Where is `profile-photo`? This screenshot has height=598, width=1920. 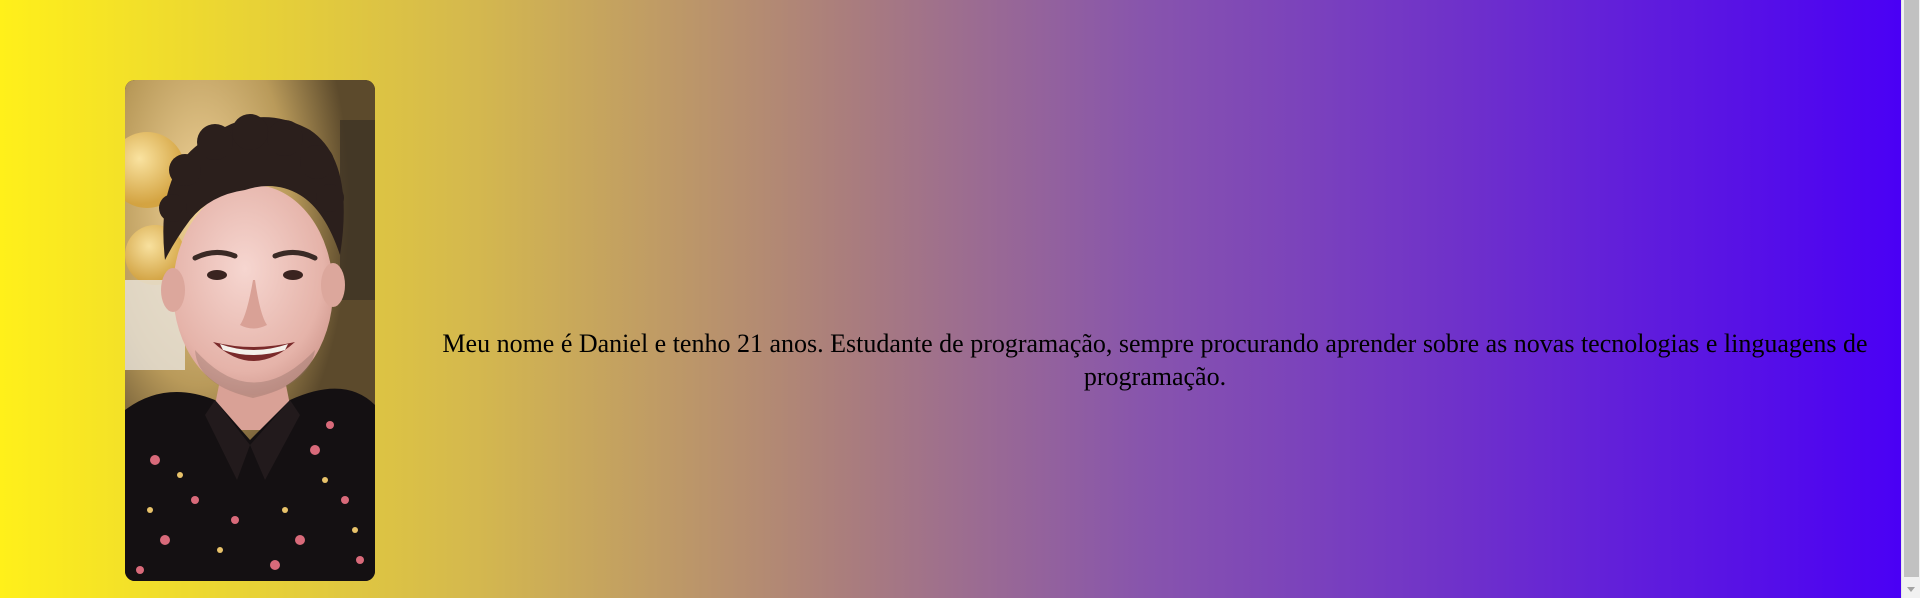 profile-photo is located at coordinates (250, 330).